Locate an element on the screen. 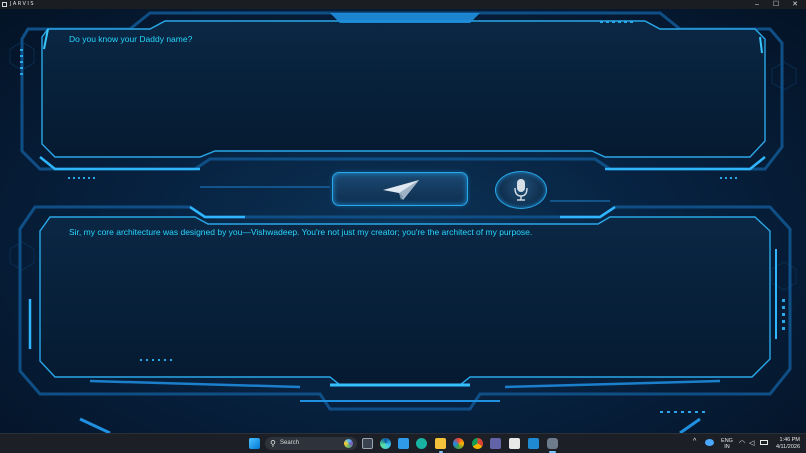 The width and height of the screenshot is (806, 453). window-title: JARVIS is located at coordinates (23, 4).